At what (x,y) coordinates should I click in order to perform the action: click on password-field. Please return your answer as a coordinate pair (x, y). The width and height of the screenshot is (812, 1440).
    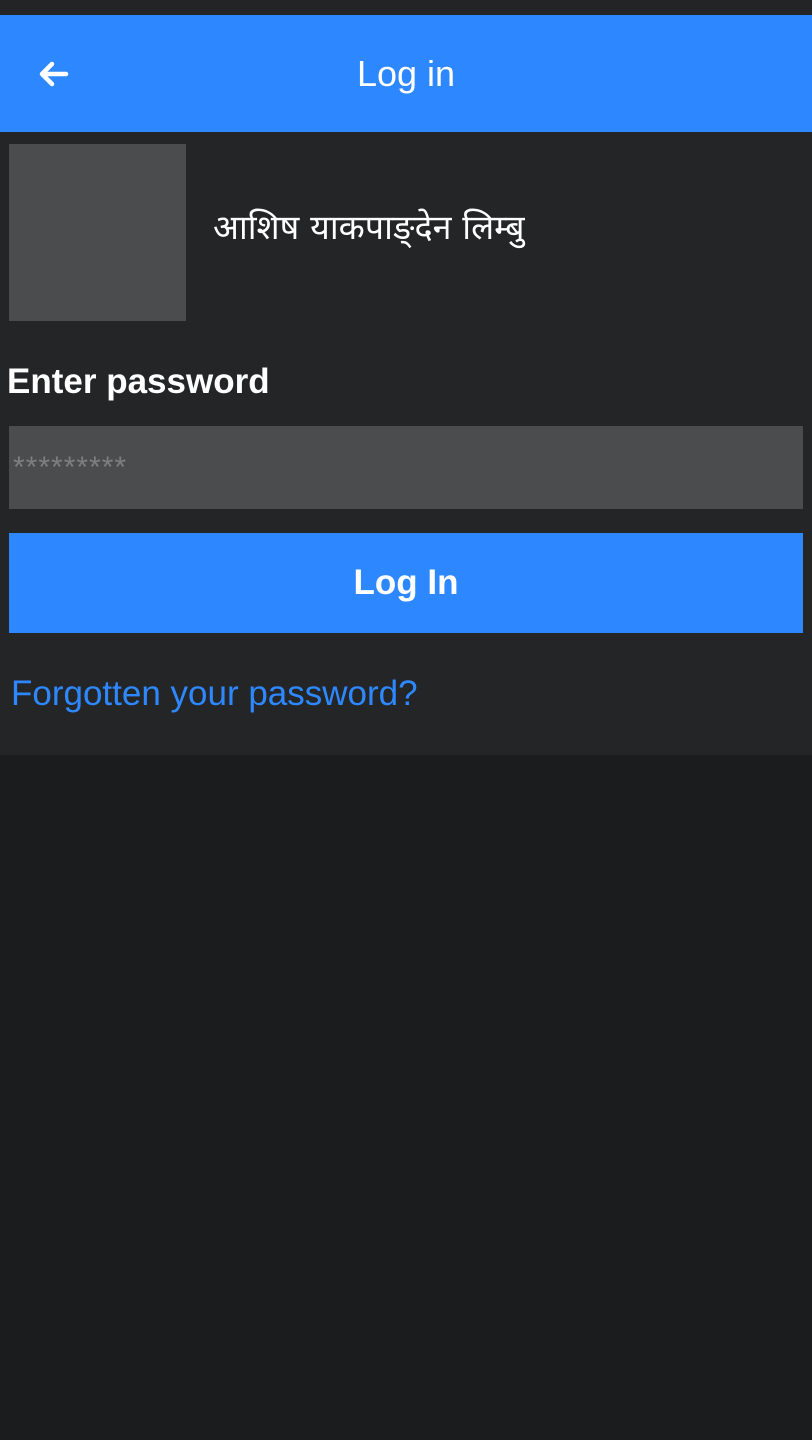
    Looking at the image, I should click on (406, 467).